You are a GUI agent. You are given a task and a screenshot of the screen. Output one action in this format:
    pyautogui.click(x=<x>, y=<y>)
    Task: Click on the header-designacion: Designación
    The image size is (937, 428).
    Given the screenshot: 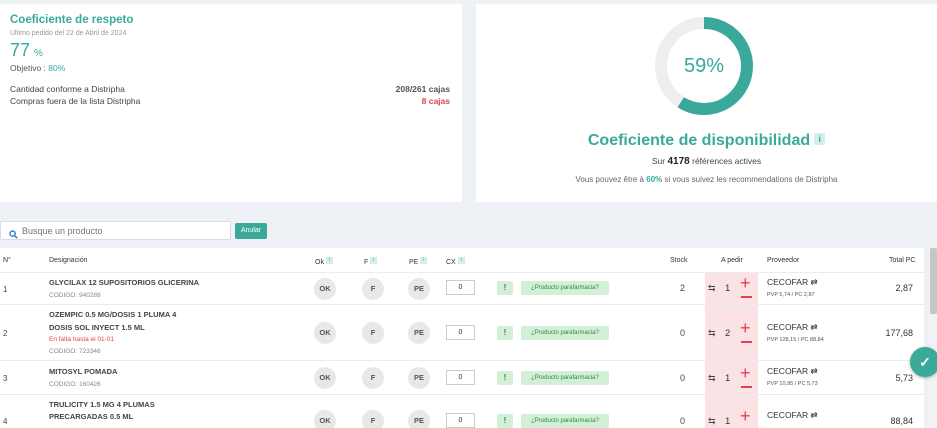 What is the action you would take?
    pyautogui.click(x=68, y=260)
    